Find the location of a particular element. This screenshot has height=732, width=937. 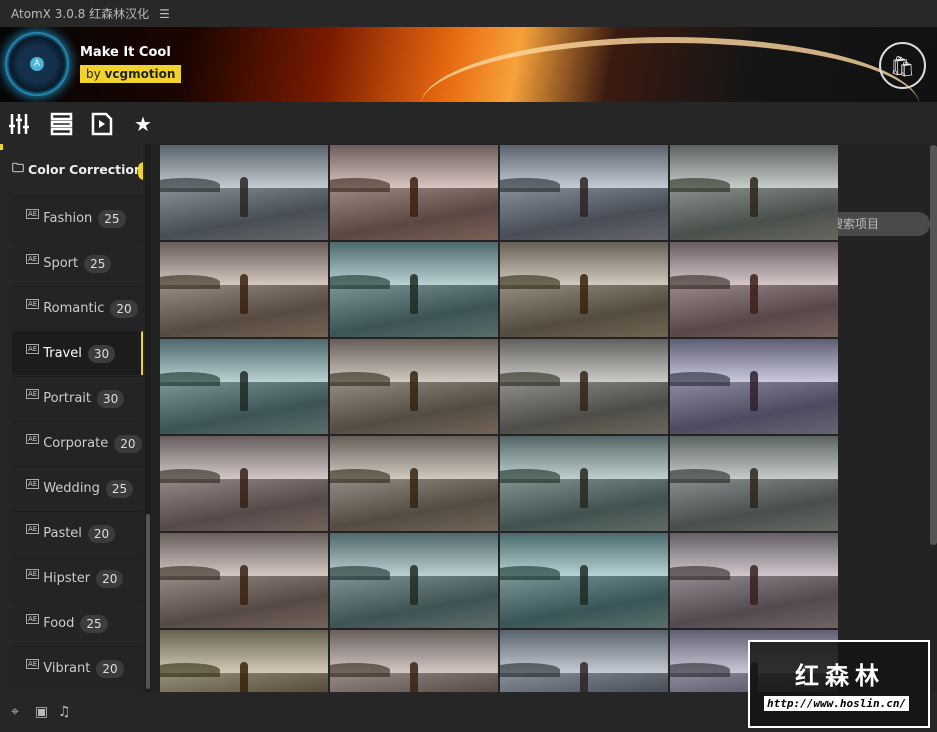

sidebar-item-hipster: AE Hipster 20 is located at coordinates (77, 578).